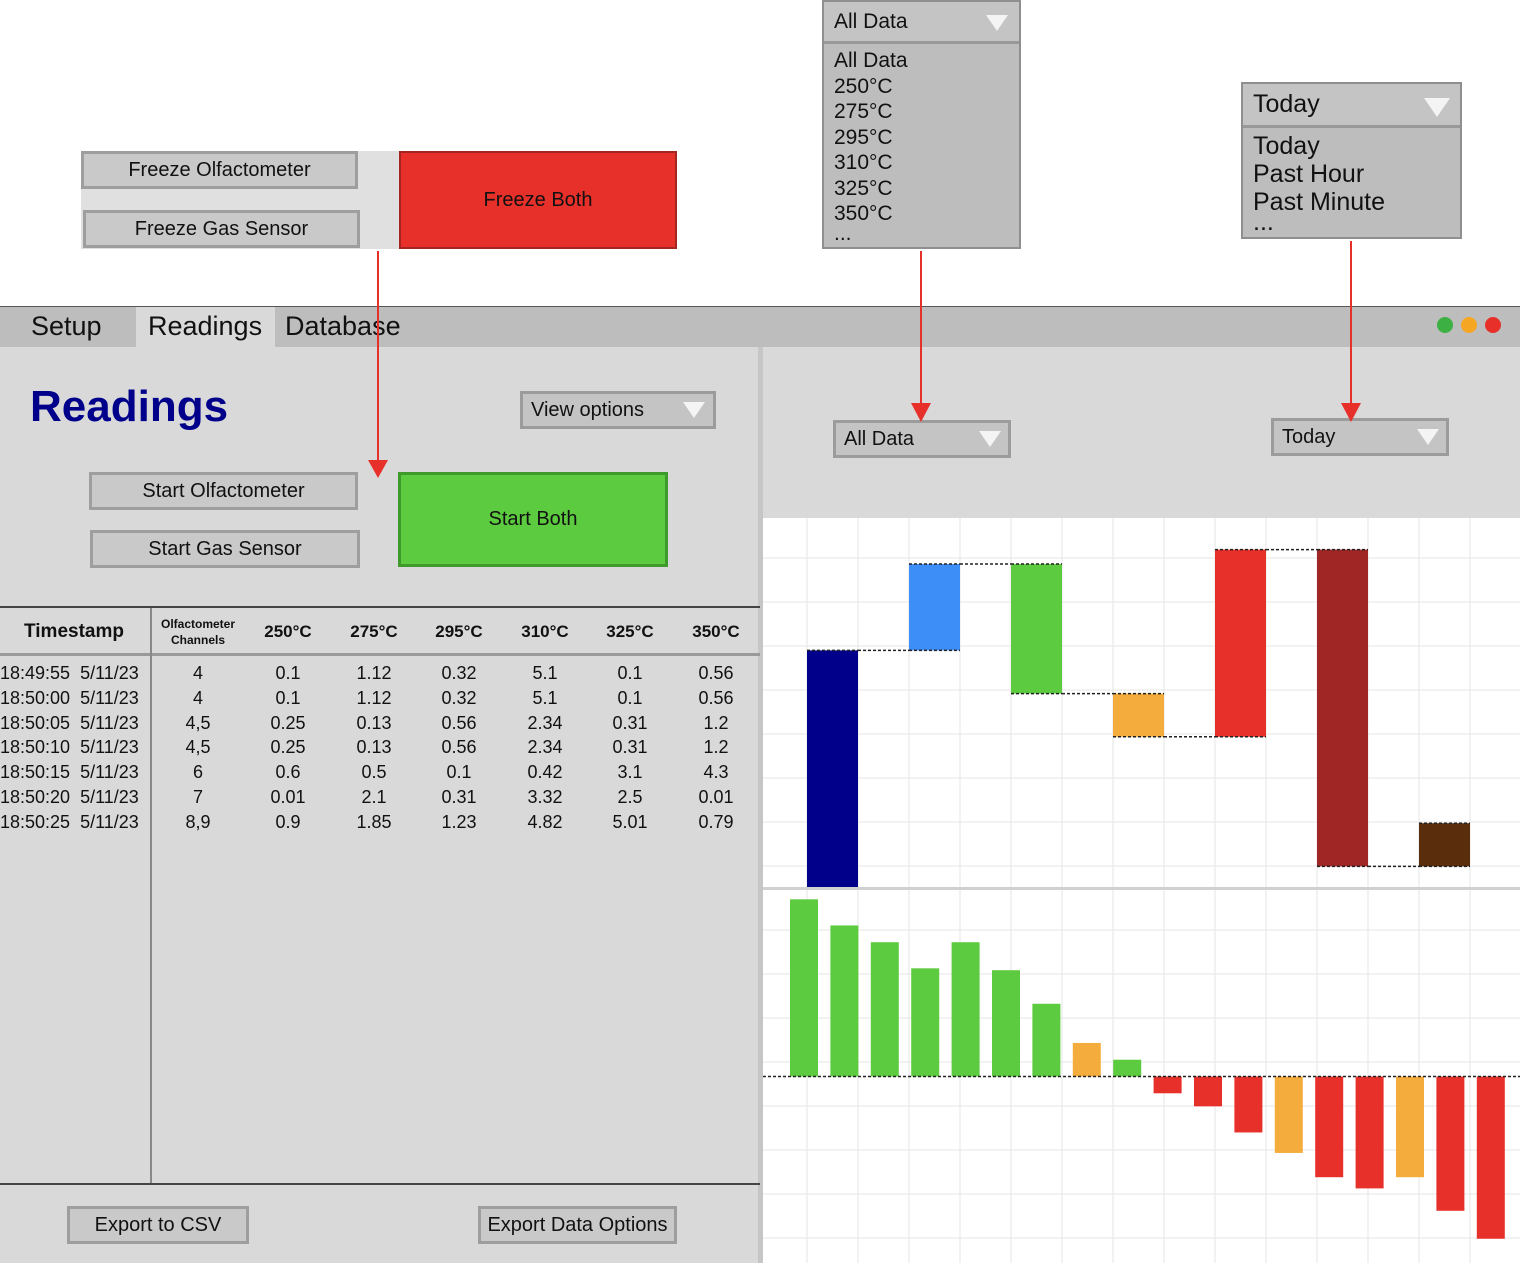 The height and width of the screenshot is (1263, 1520). What do you see at coordinates (577, 1225) in the screenshot?
I see `export-data-options-button: Export Data Options` at bounding box center [577, 1225].